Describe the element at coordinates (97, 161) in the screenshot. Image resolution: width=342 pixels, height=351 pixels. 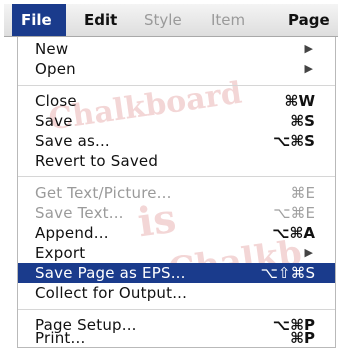
I see `menu-item-label: Revert to Saved` at that location.